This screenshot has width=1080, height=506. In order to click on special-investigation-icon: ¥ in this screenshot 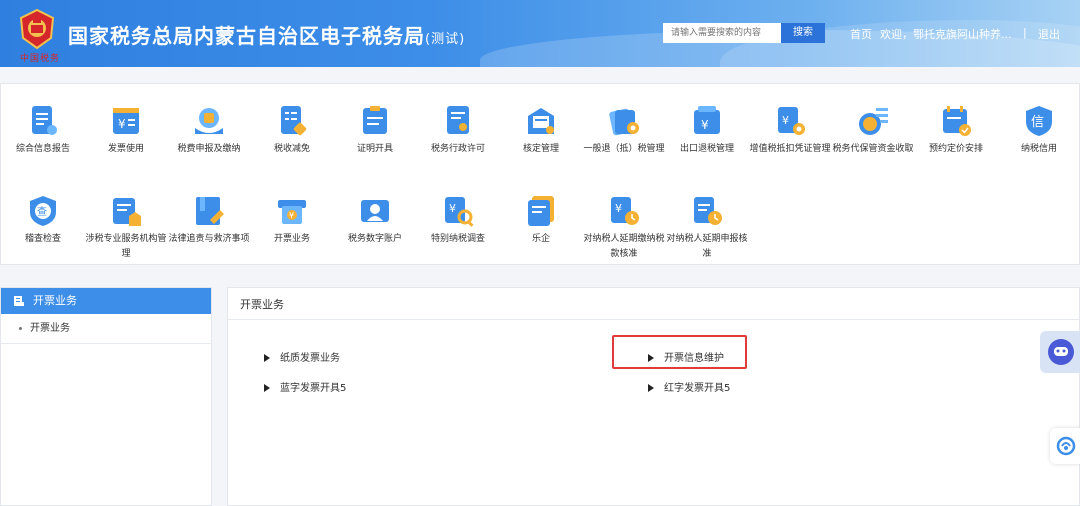, I will do `click(459, 212)`.